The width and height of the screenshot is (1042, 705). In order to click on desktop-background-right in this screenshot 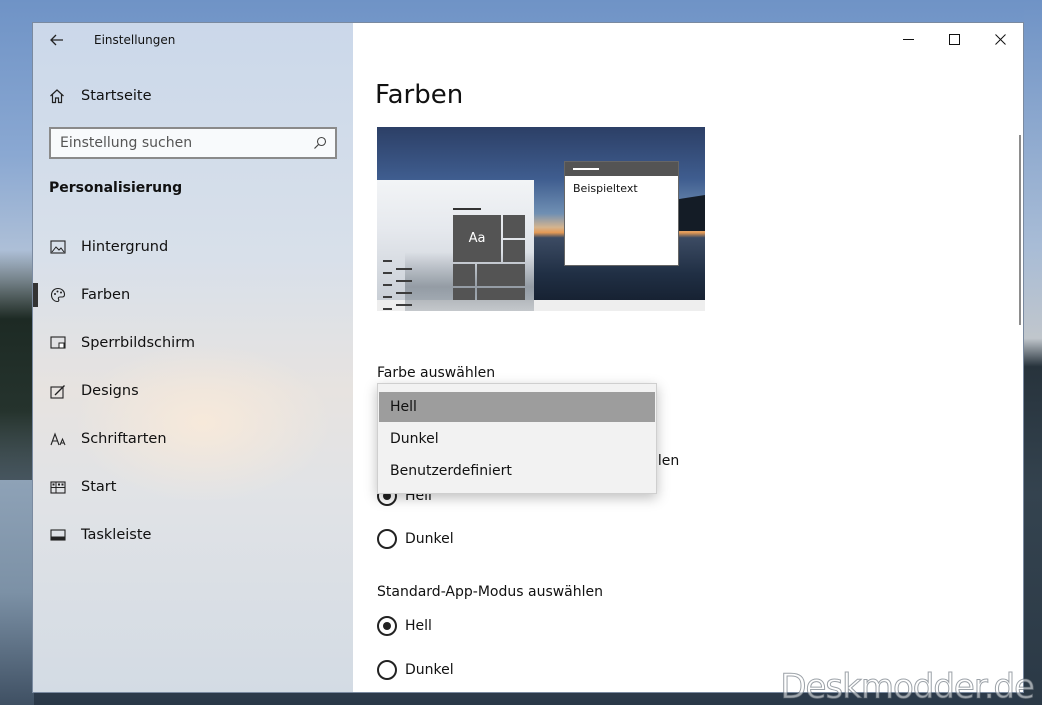, I will do `click(1033, 352)`.